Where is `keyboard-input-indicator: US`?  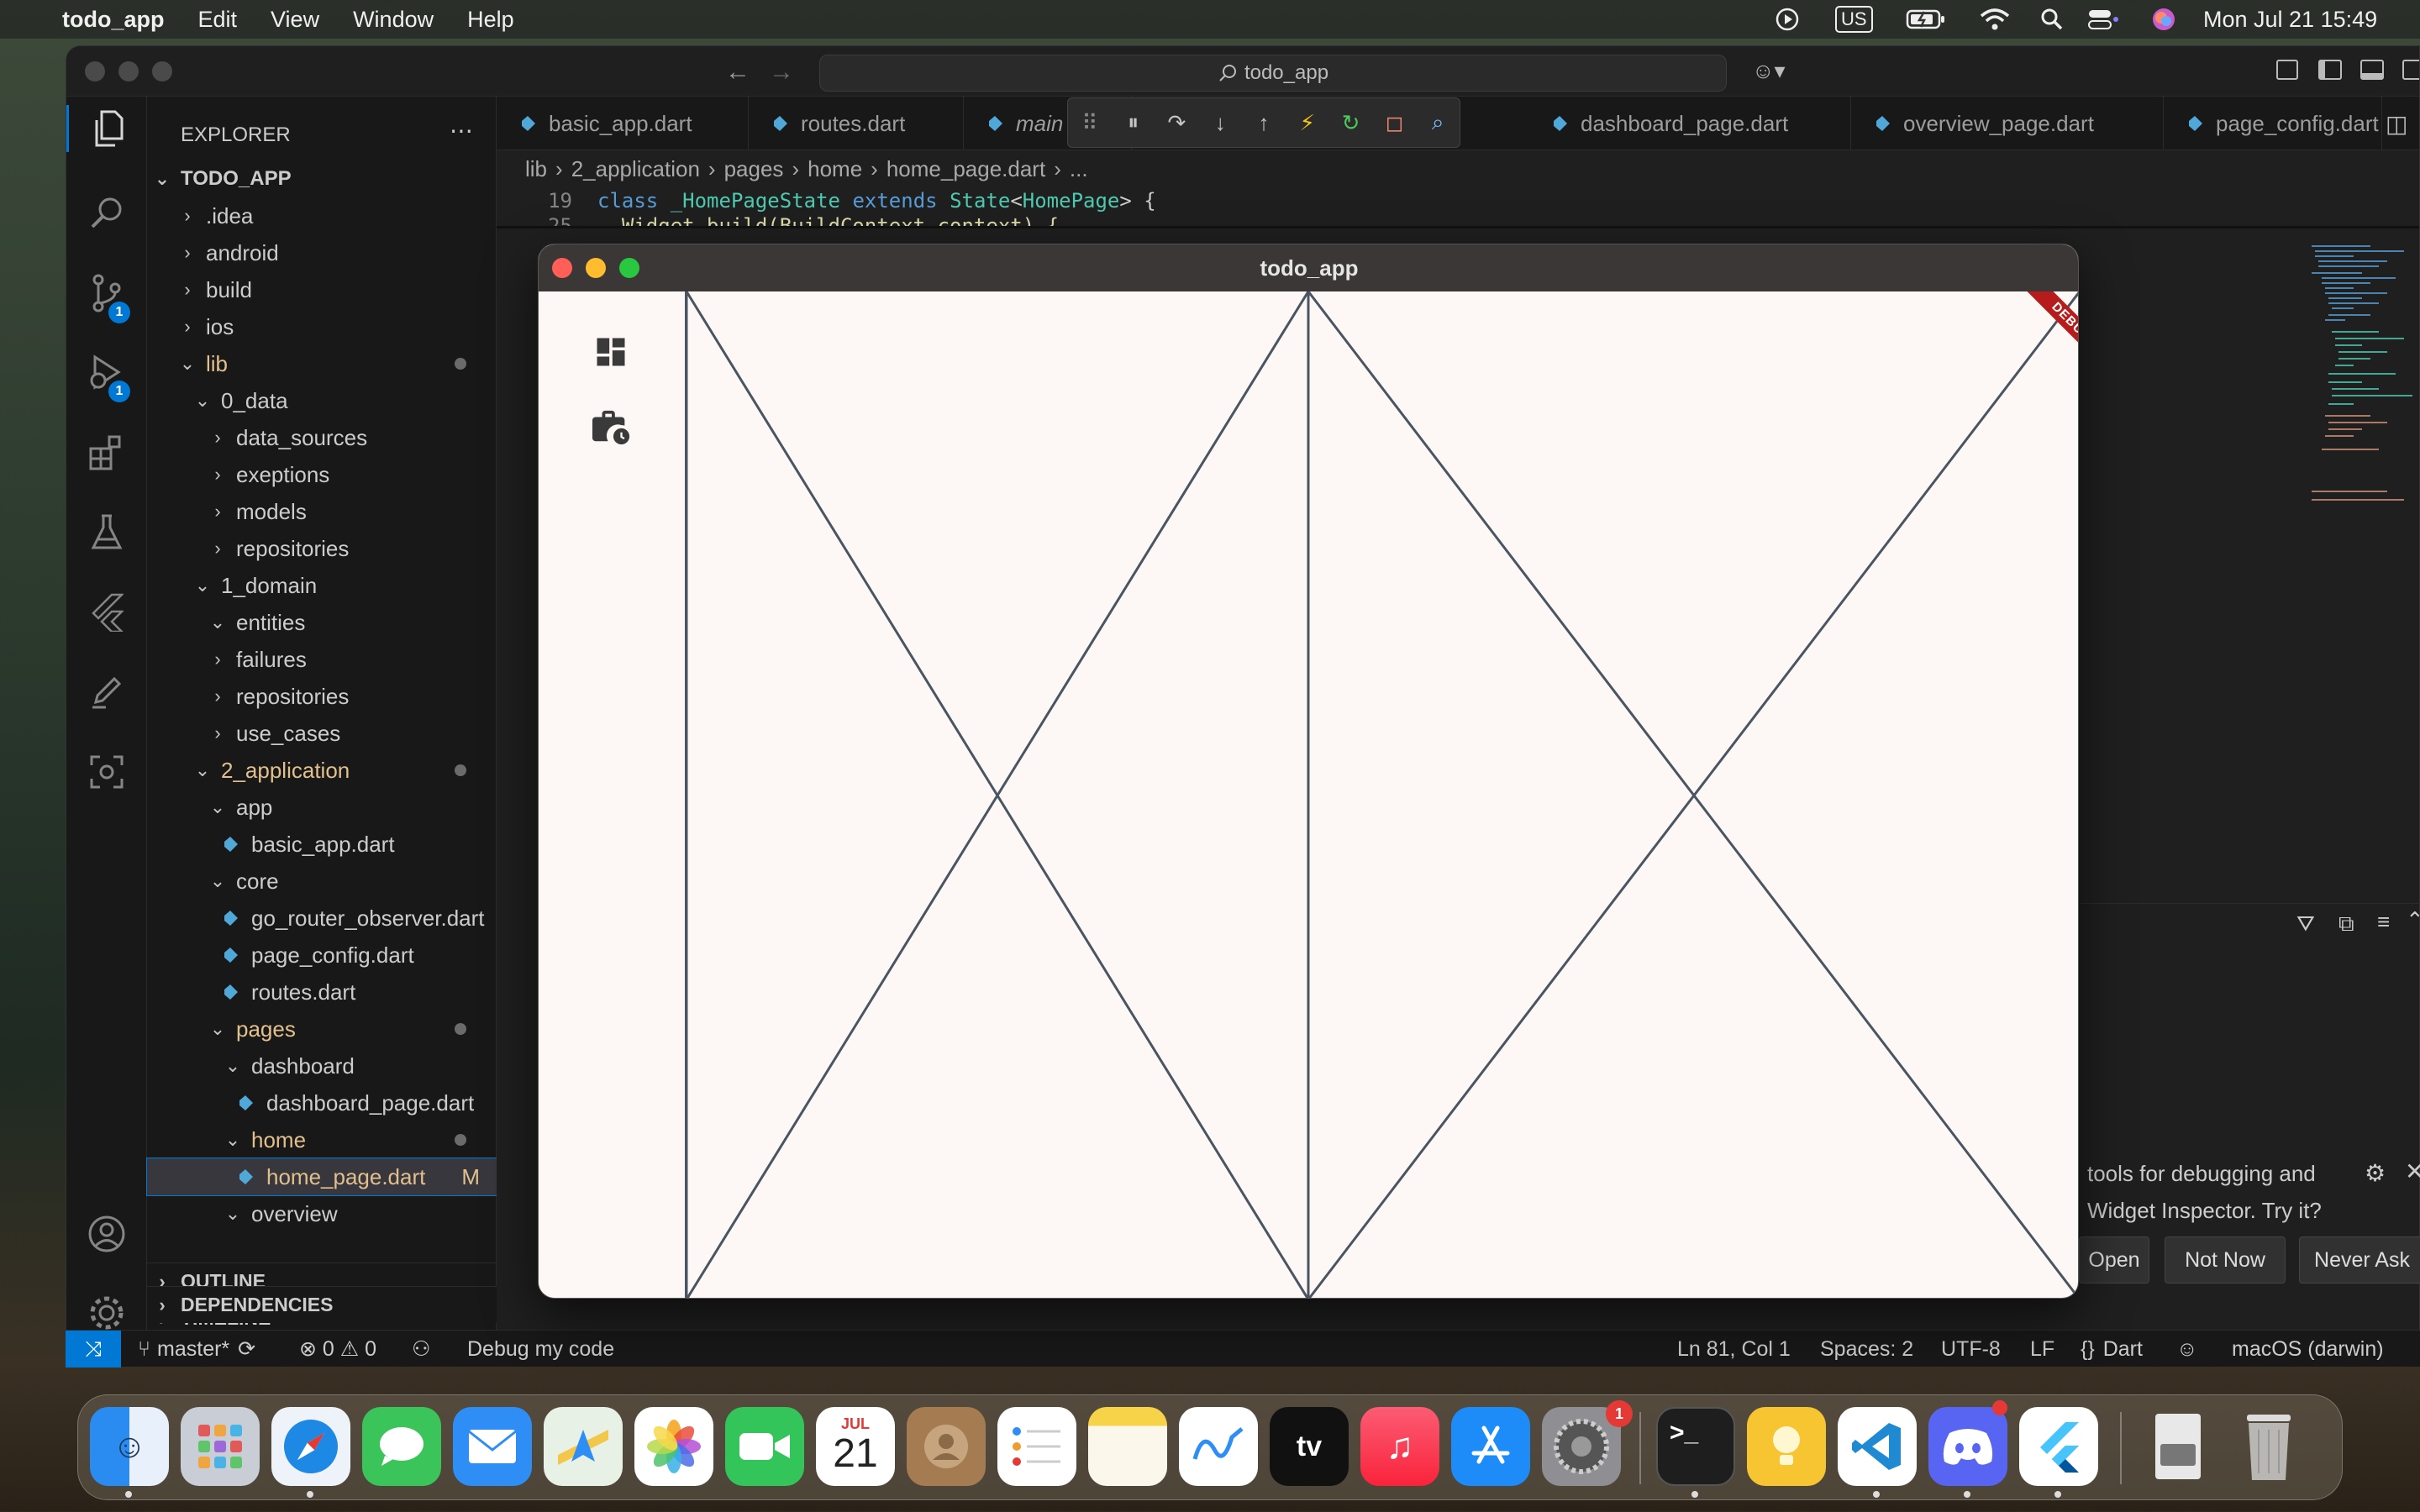
keyboard-input-indicator: US is located at coordinates (1854, 19).